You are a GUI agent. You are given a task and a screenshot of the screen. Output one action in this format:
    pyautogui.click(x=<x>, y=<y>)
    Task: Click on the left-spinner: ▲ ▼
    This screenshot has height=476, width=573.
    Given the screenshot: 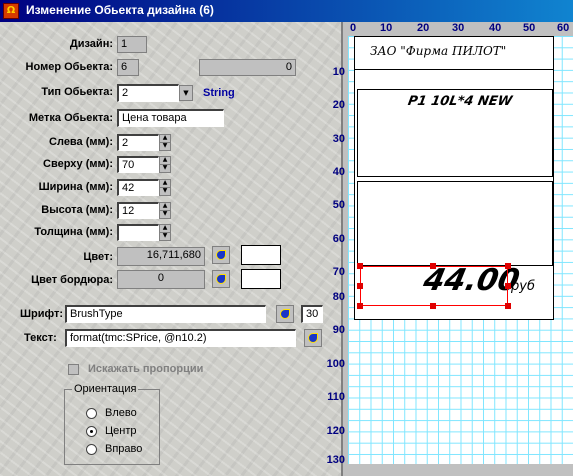 What is the action you would take?
    pyautogui.click(x=165, y=142)
    